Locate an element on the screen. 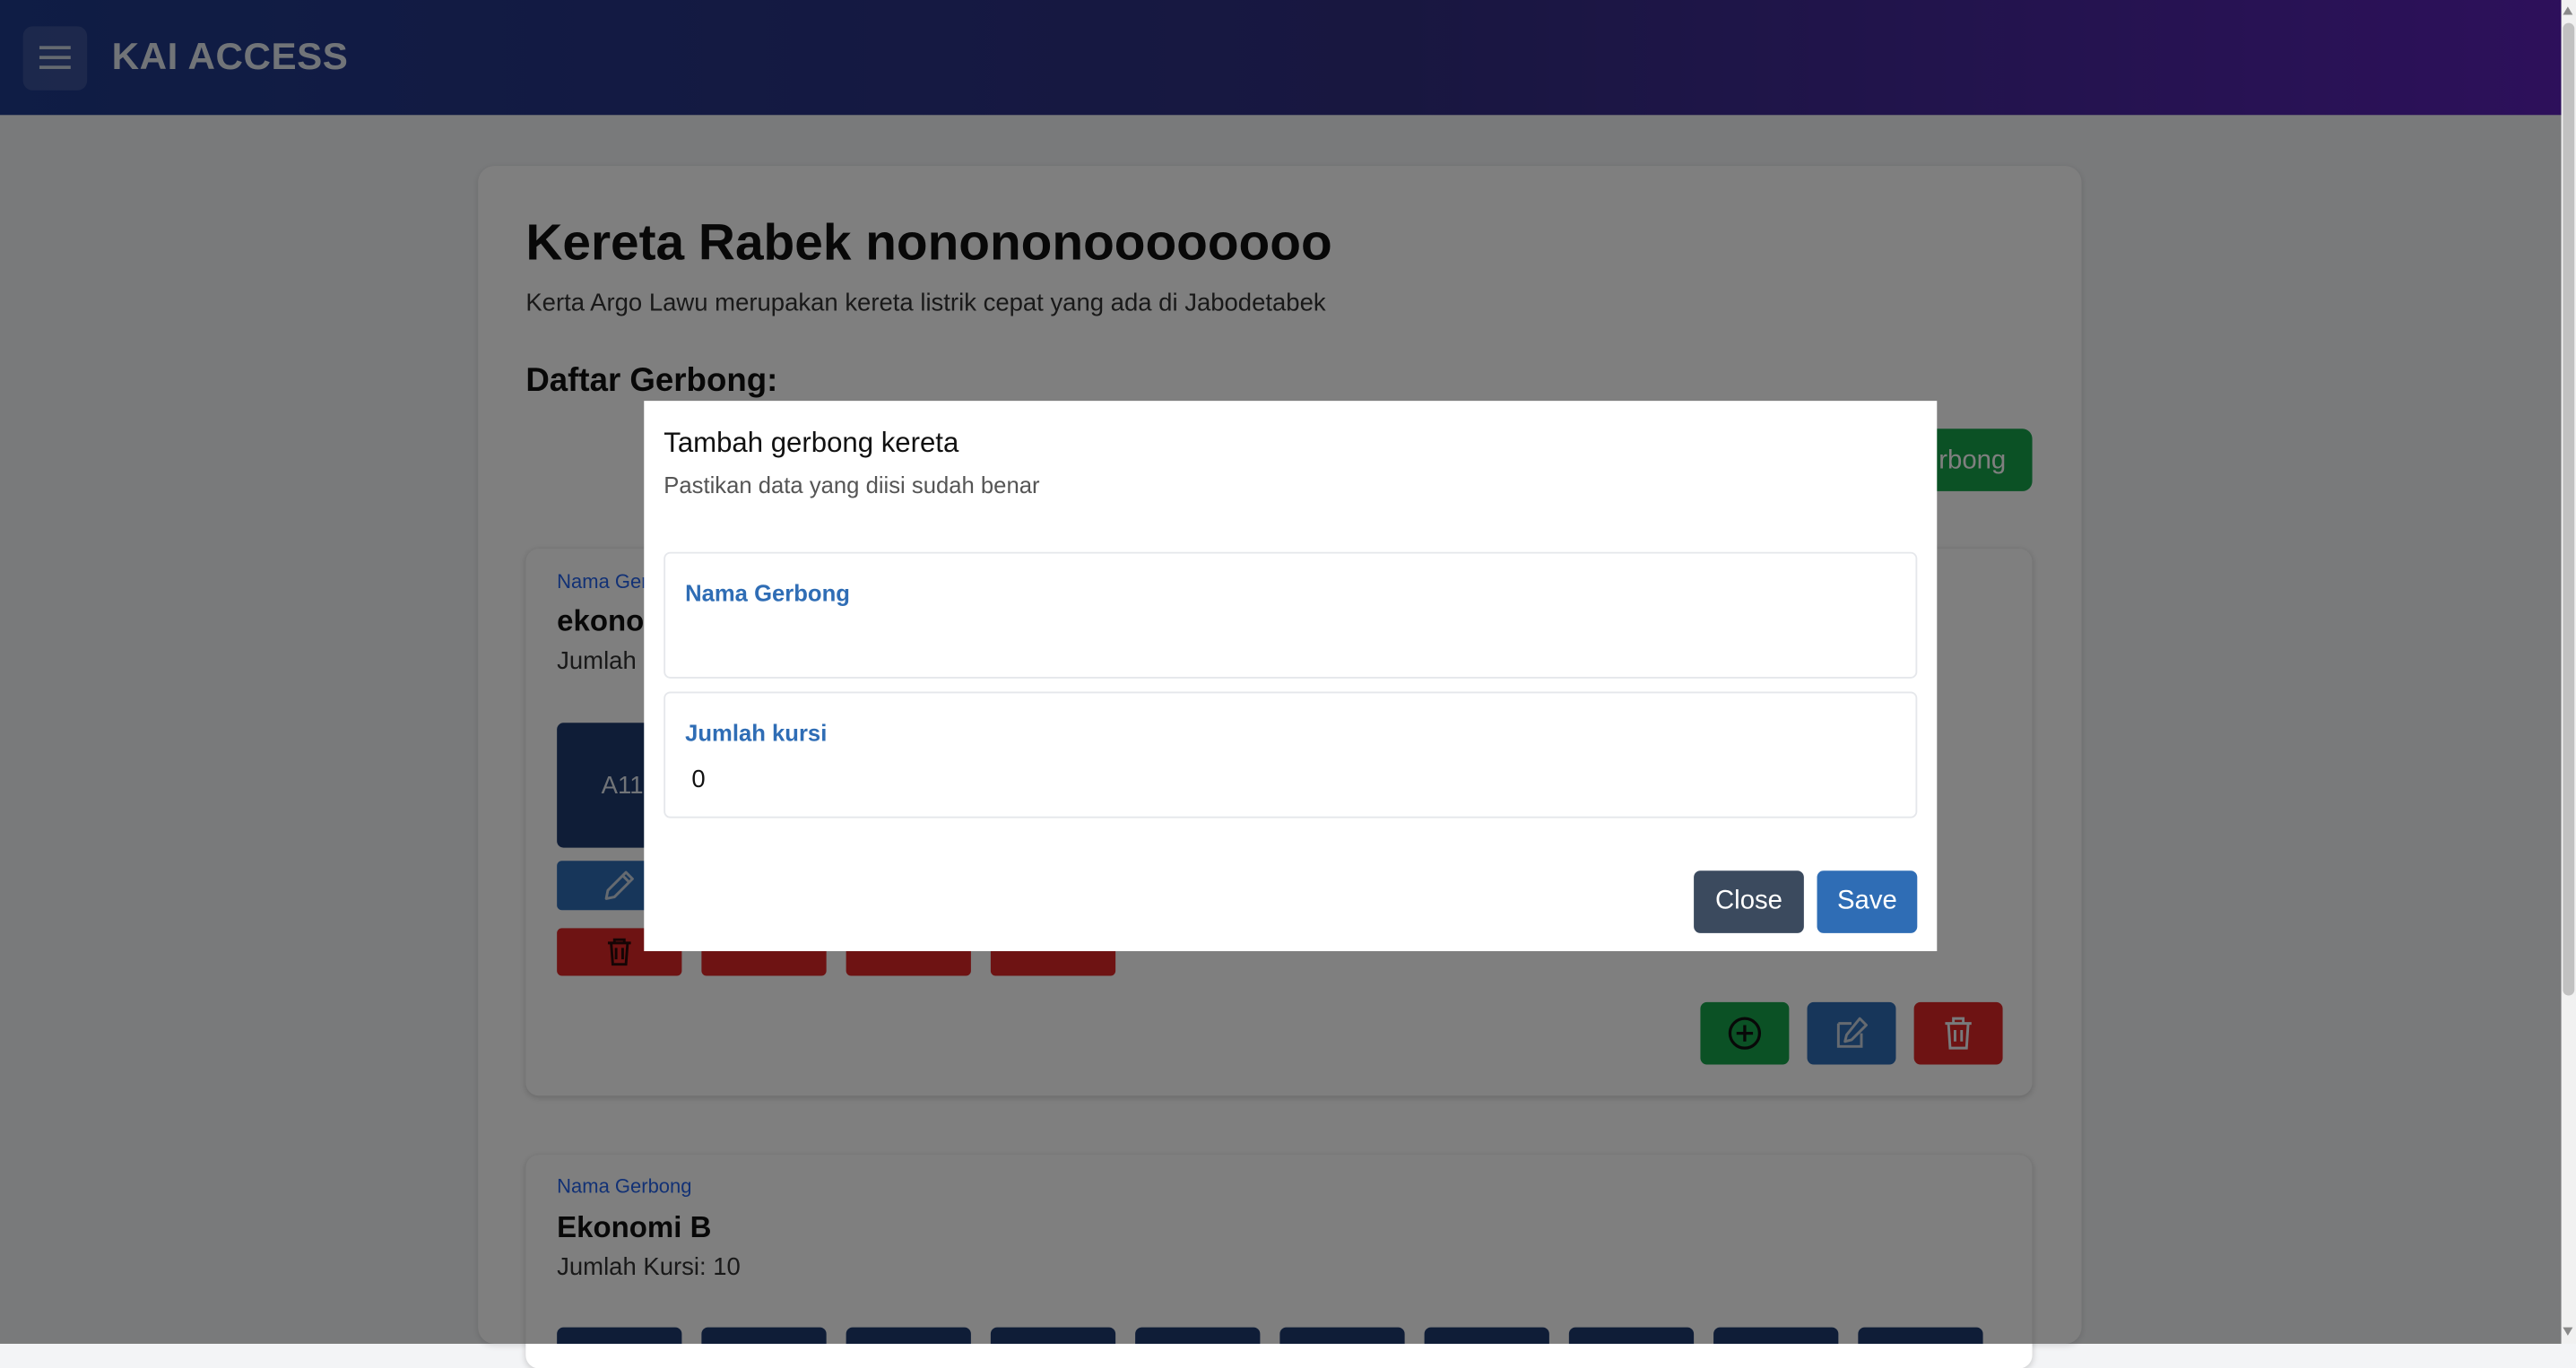  modal-subtitle: Pastikan data yang diisi sudah benar is located at coordinates (852, 484).